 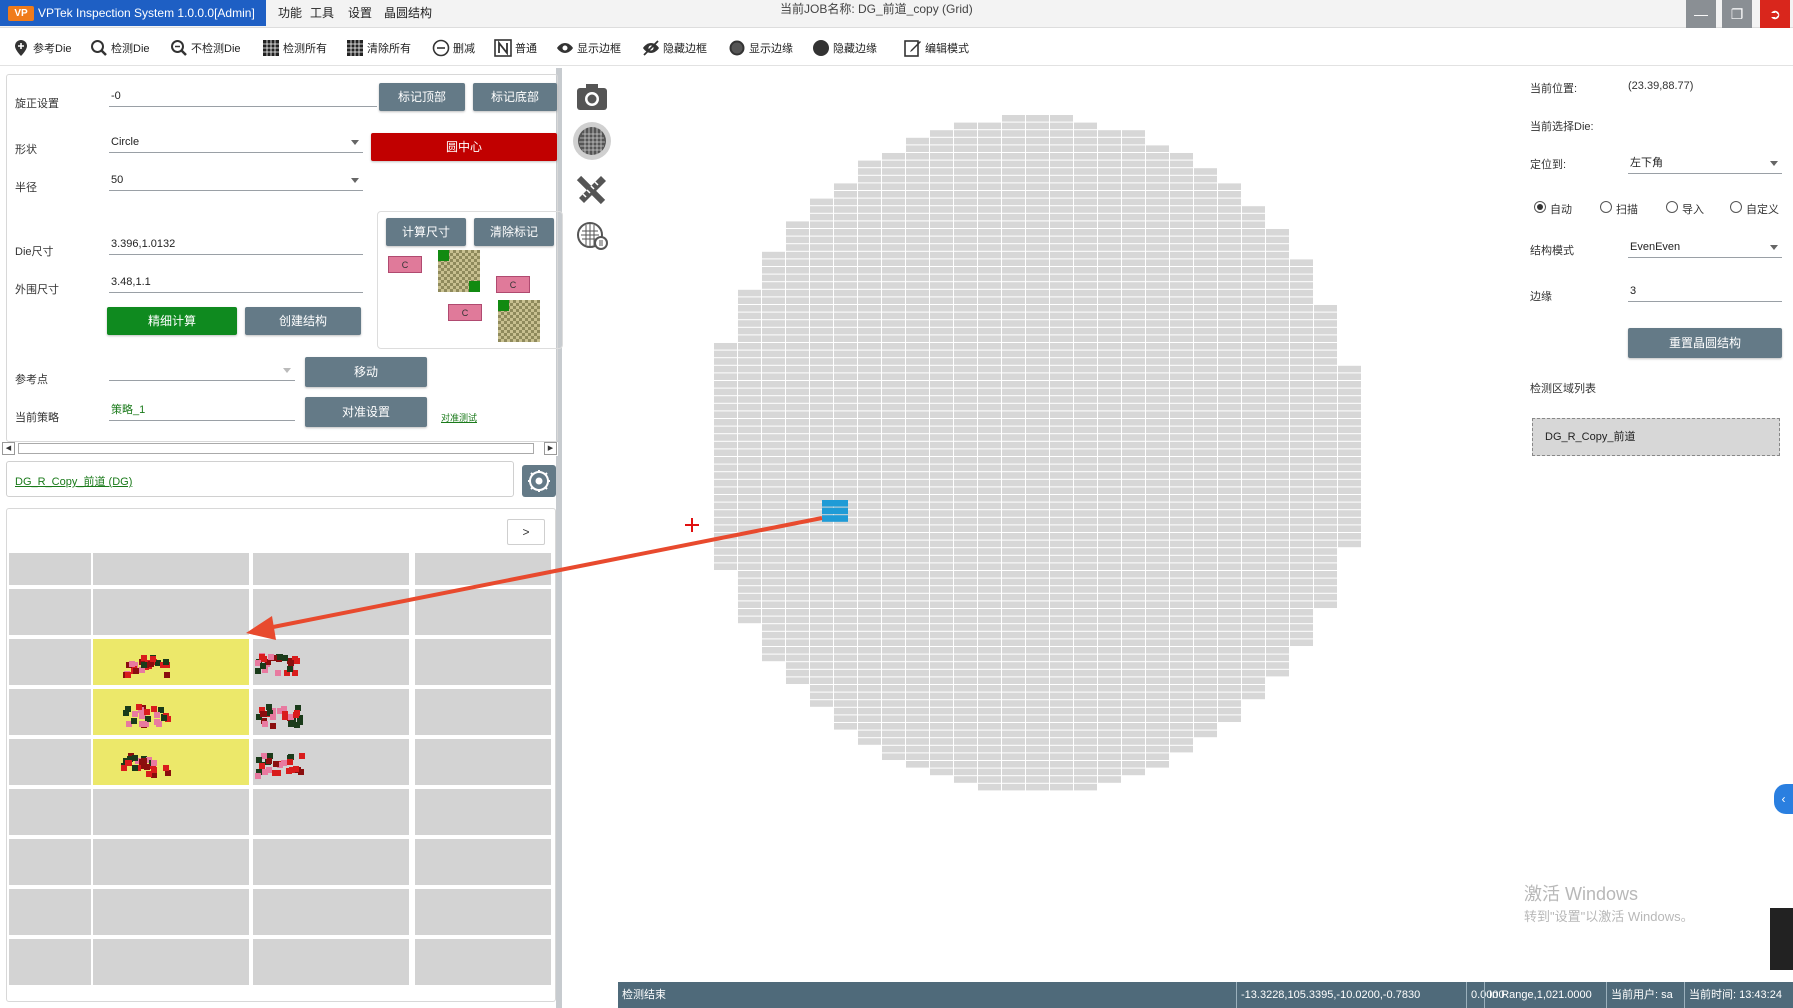 What do you see at coordinates (243, 96) in the screenshot?
I see `rotate-input: -0` at bounding box center [243, 96].